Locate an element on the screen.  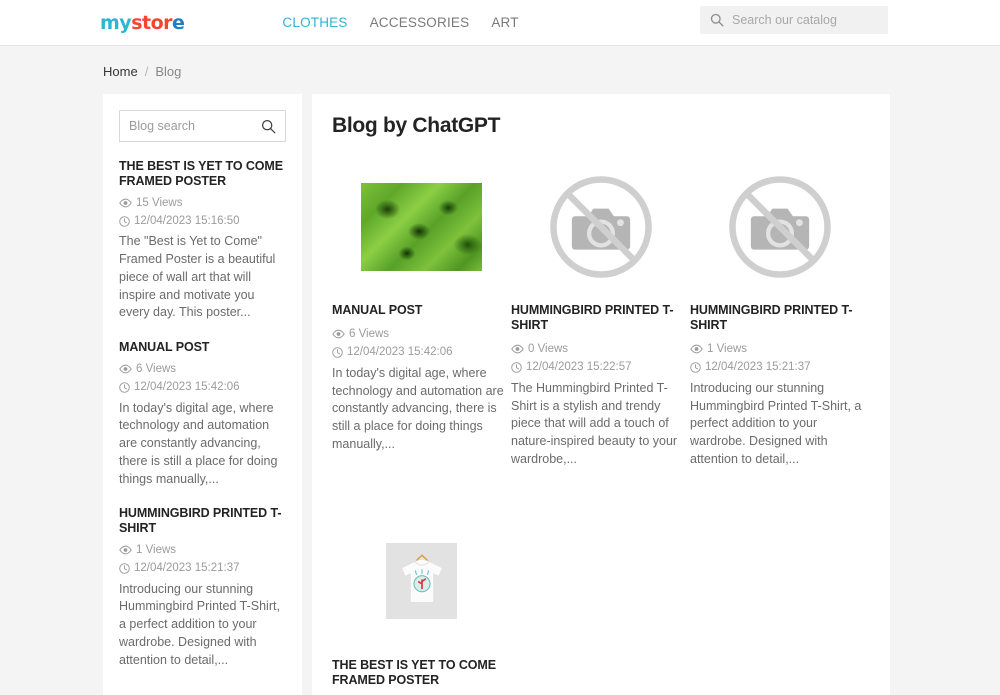
sidebar-post-meta: 6 Views 12/04/2023 15:42:06 is located at coordinates (202, 378).